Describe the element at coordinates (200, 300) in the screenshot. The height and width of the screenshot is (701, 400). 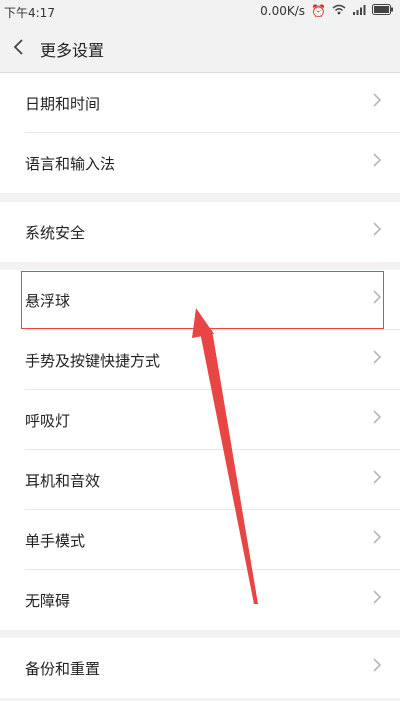
I see `settings-item-floating-ball: 悬浮球` at that location.